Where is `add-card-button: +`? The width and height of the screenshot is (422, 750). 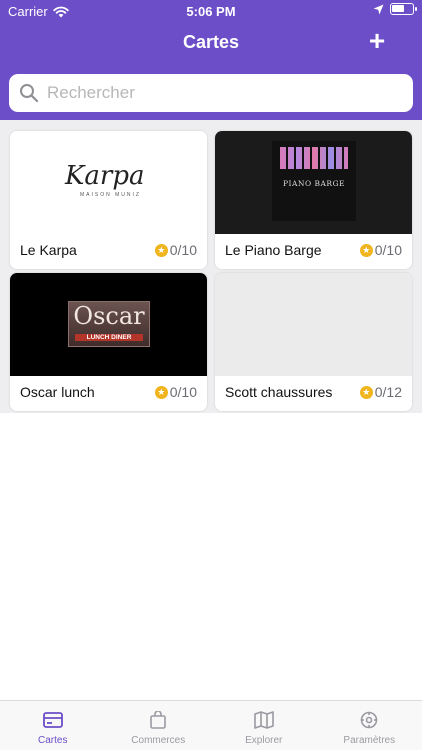
add-card-button: + is located at coordinates (377, 41).